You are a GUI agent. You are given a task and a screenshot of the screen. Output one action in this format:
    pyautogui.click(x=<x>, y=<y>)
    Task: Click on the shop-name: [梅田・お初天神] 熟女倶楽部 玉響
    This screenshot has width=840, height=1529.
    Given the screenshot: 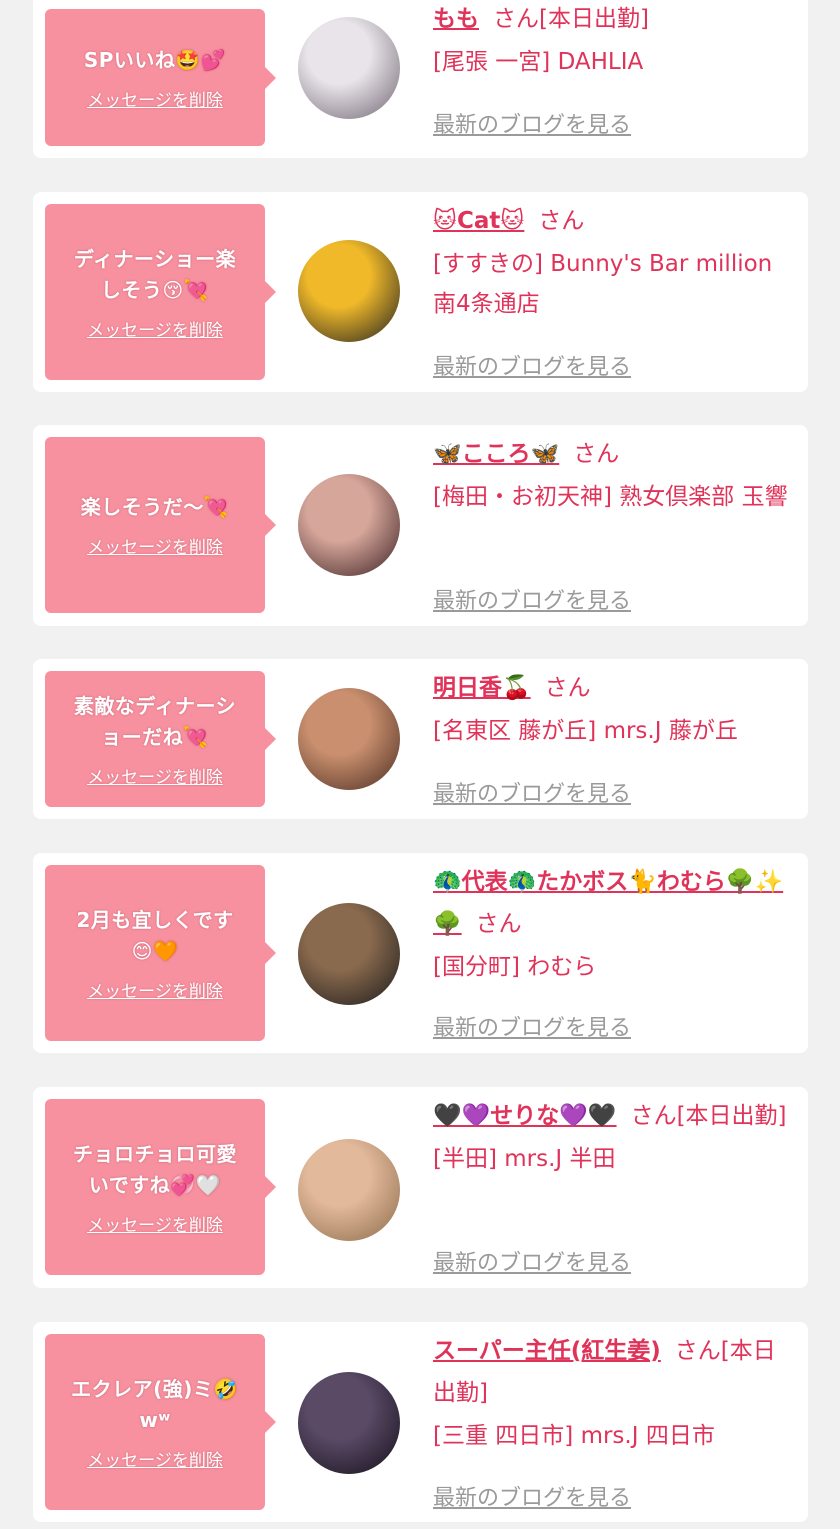 What is the action you would take?
    pyautogui.click(x=610, y=497)
    